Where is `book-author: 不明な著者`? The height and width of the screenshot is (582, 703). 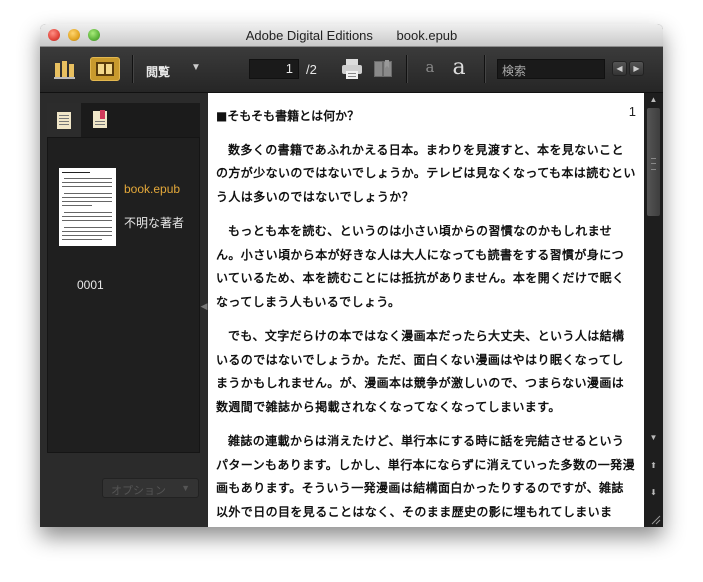 book-author: 不明な著者 is located at coordinates (154, 223).